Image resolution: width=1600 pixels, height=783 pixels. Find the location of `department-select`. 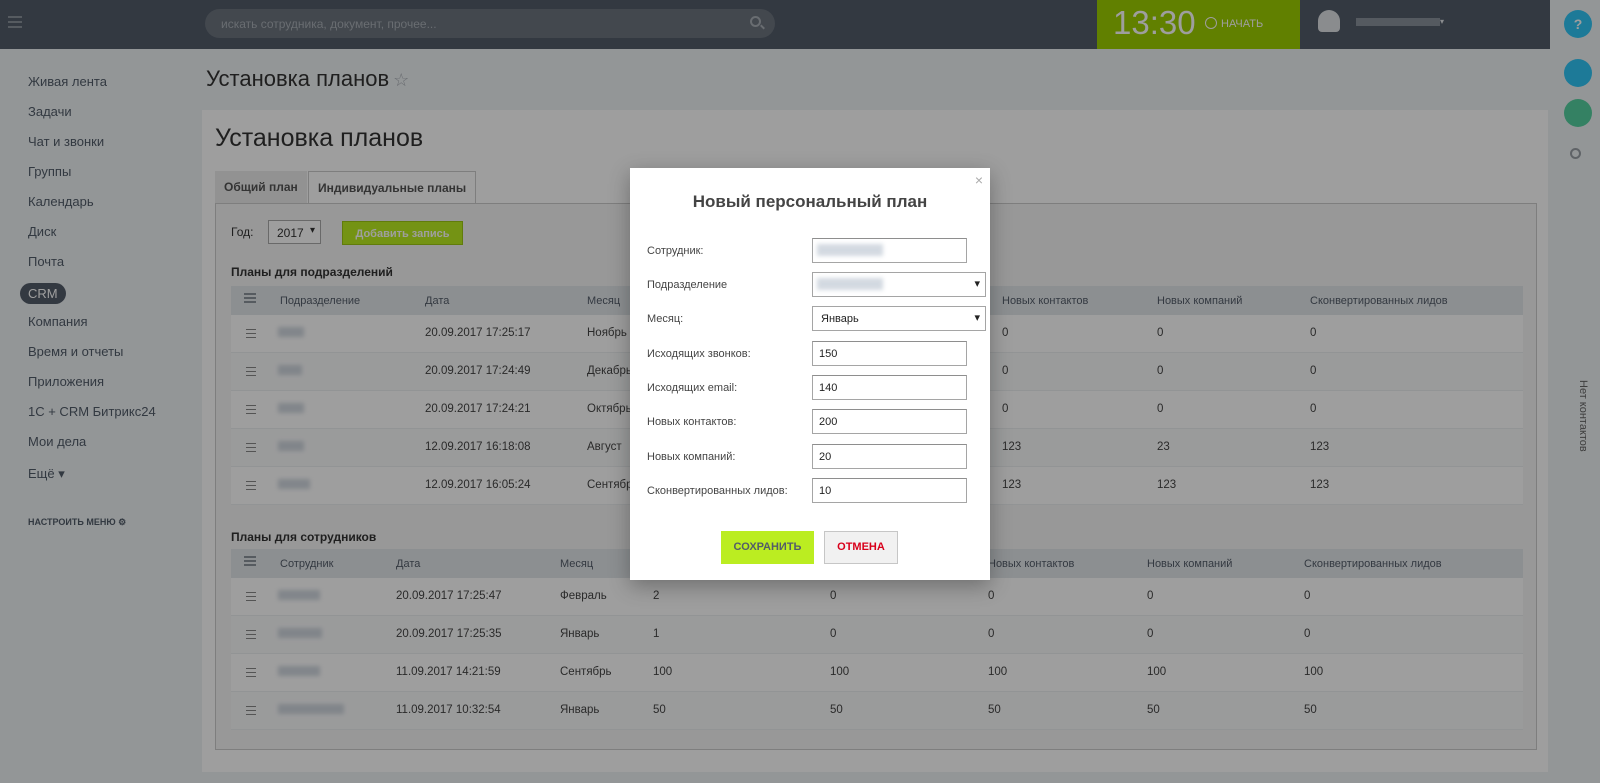

department-select is located at coordinates (899, 284).